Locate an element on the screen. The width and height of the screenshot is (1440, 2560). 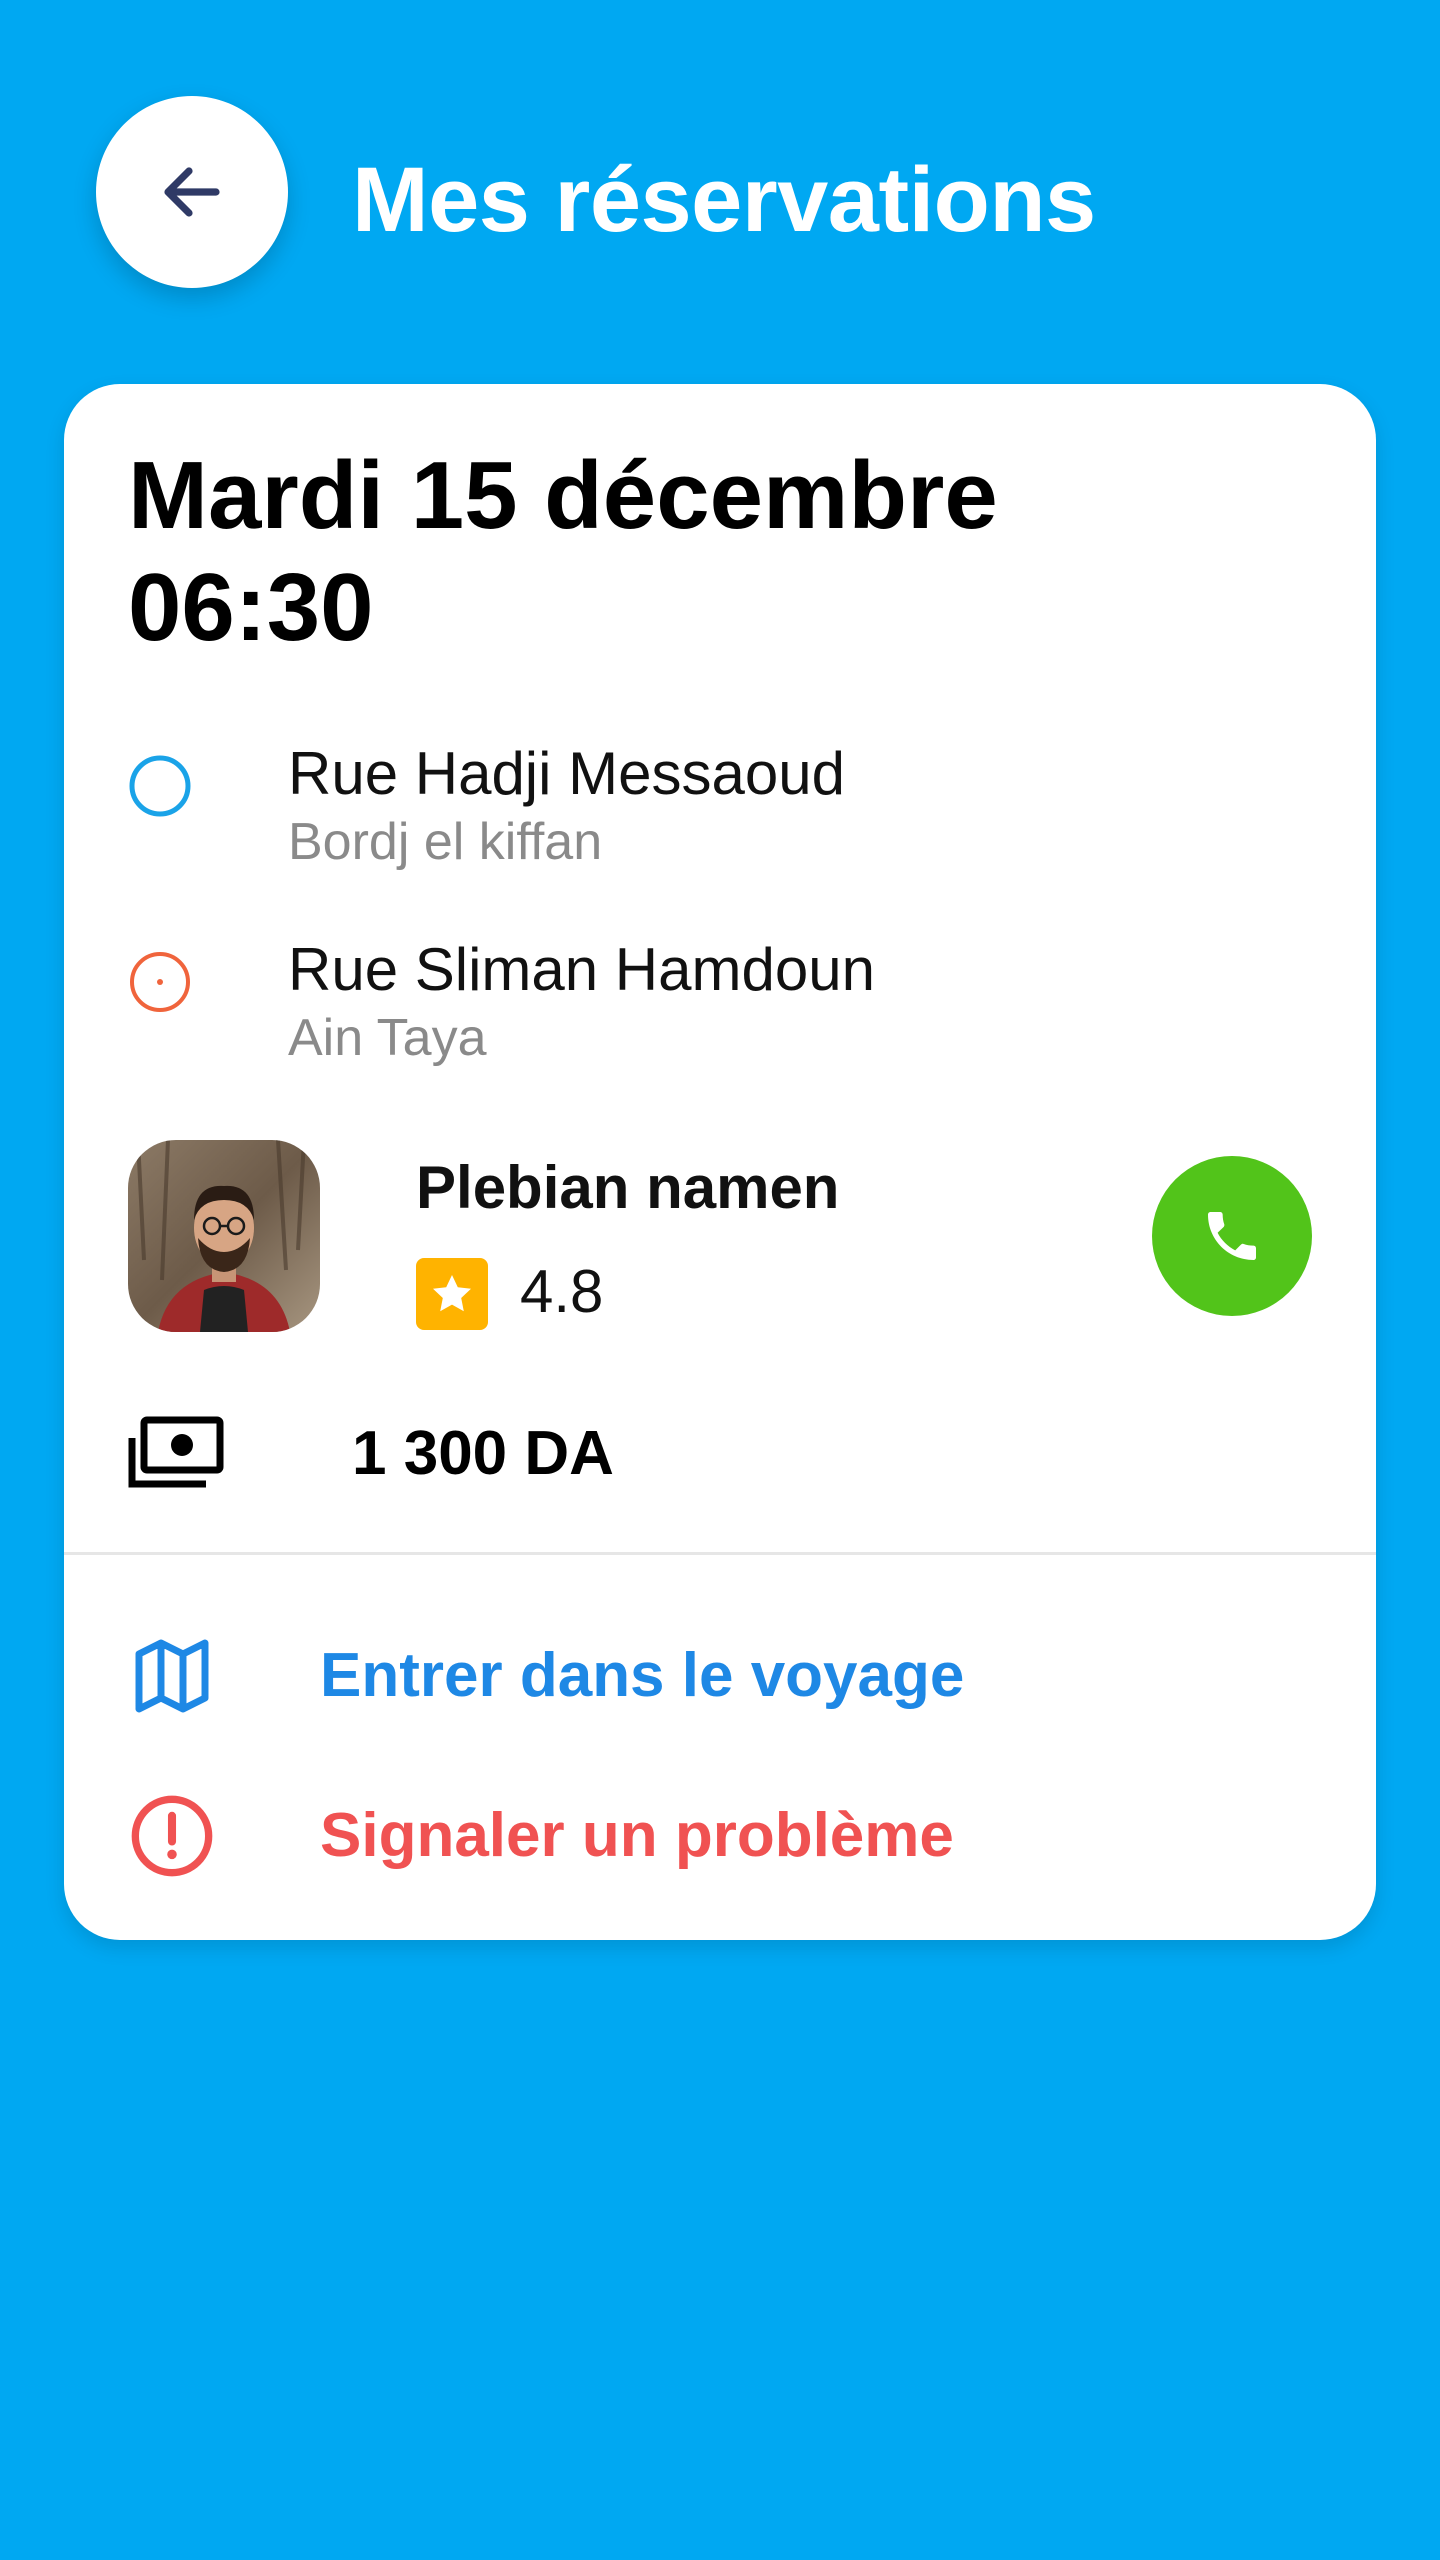
call-driver-button is located at coordinates (1232, 1236).